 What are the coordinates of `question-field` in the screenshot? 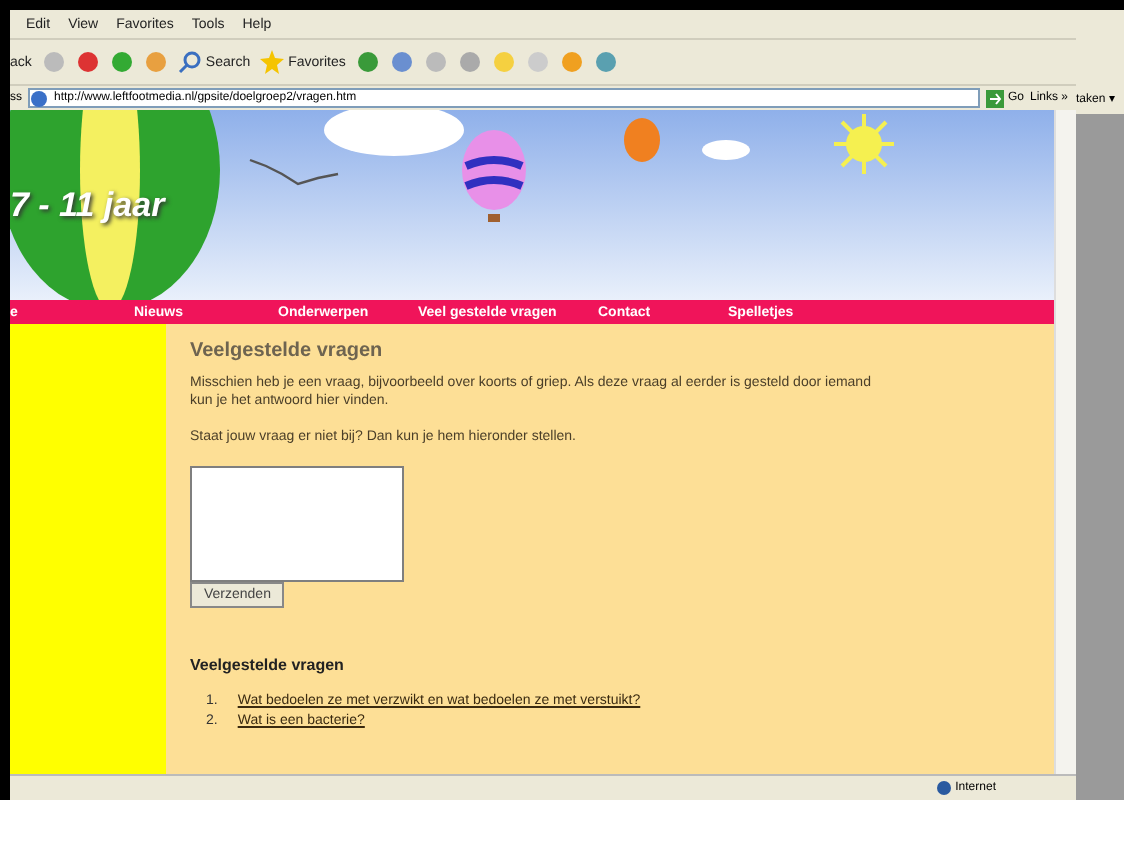 It's located at (297, 524).